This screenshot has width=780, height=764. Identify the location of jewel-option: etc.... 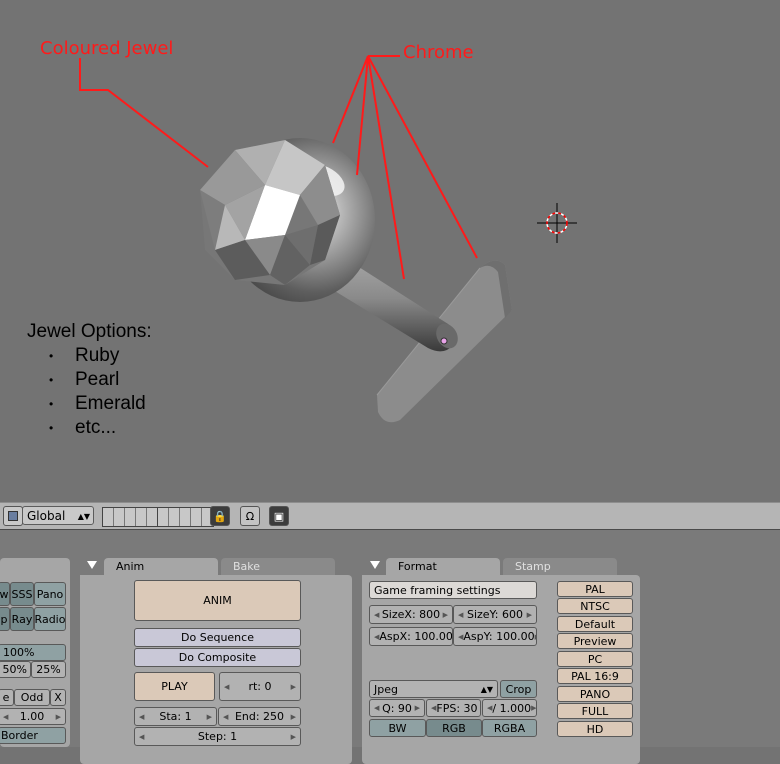
(89, 428).